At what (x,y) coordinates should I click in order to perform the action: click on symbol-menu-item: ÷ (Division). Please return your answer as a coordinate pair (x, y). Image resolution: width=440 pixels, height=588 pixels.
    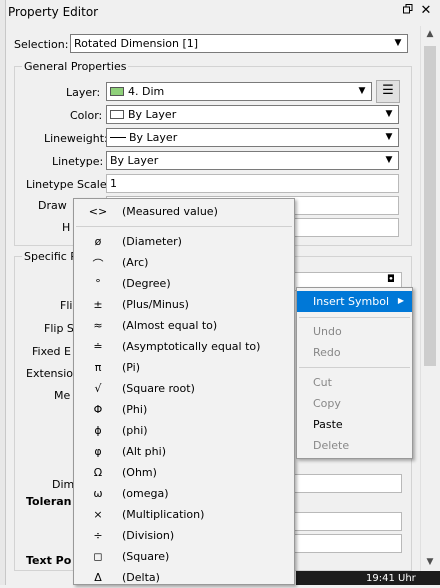
    Looking at the image, I should click on (184, 535).